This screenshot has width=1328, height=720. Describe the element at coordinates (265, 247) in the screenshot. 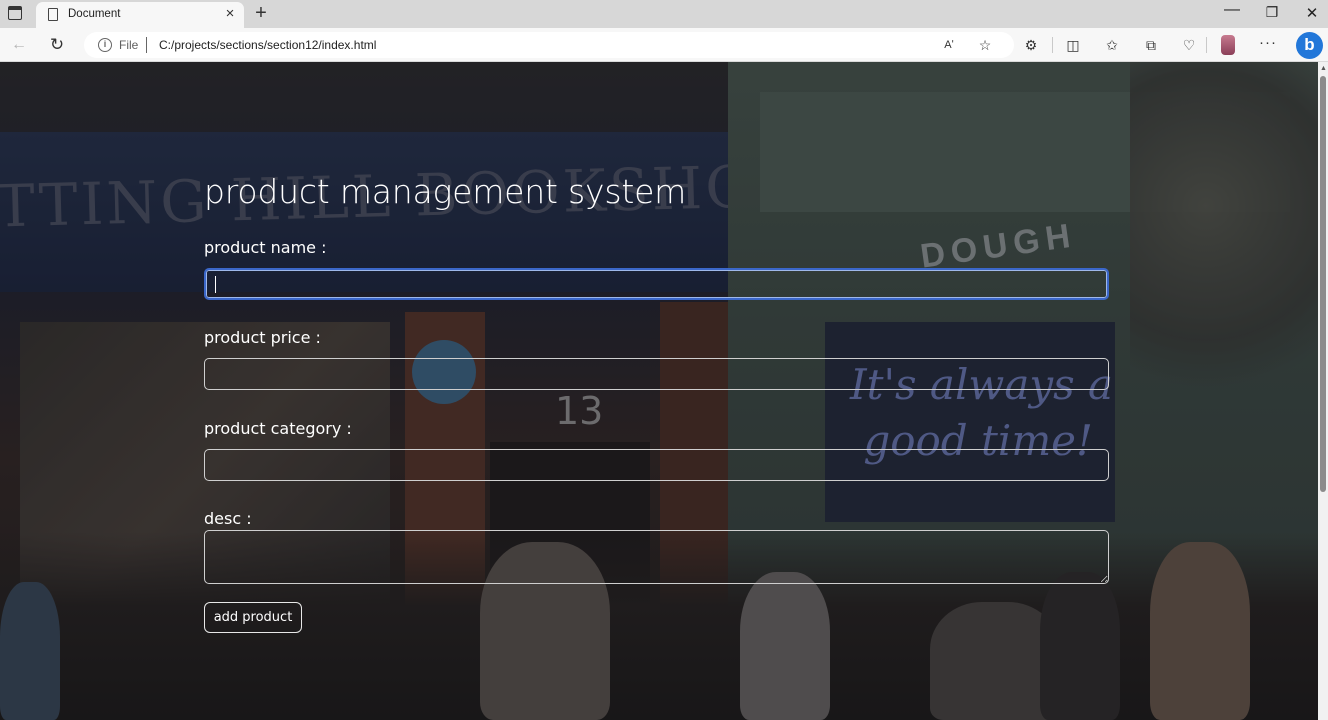

I see `product-name-label: product name :` at that location.